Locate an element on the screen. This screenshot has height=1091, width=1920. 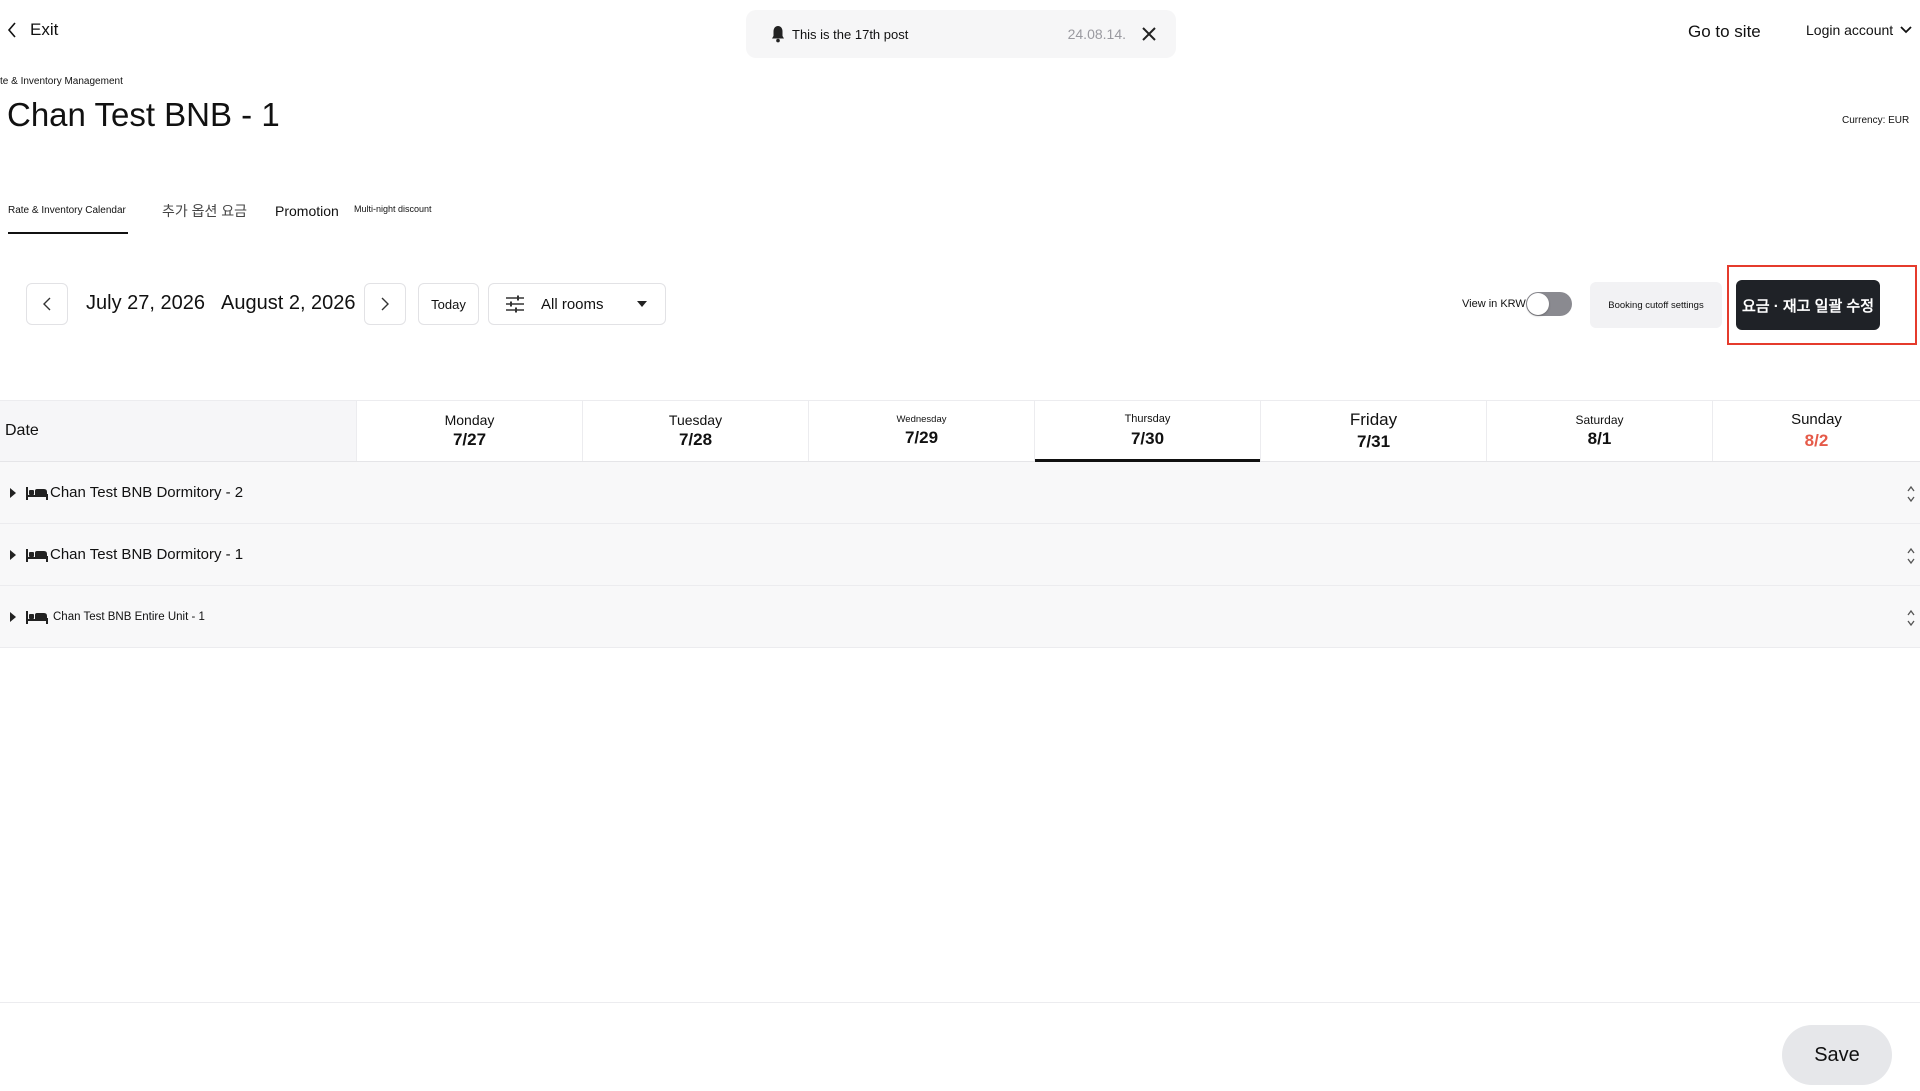
day-column-wednesday: Wednesday 7/29 is located at coordinates (922, 431).